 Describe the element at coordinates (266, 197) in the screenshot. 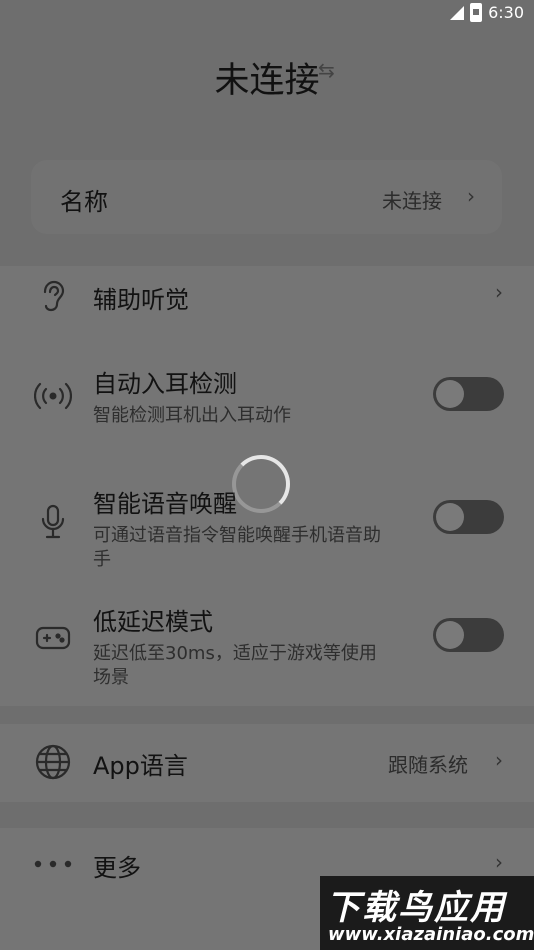

I see `device-name-row: 名称 未连接 ›` at that location.